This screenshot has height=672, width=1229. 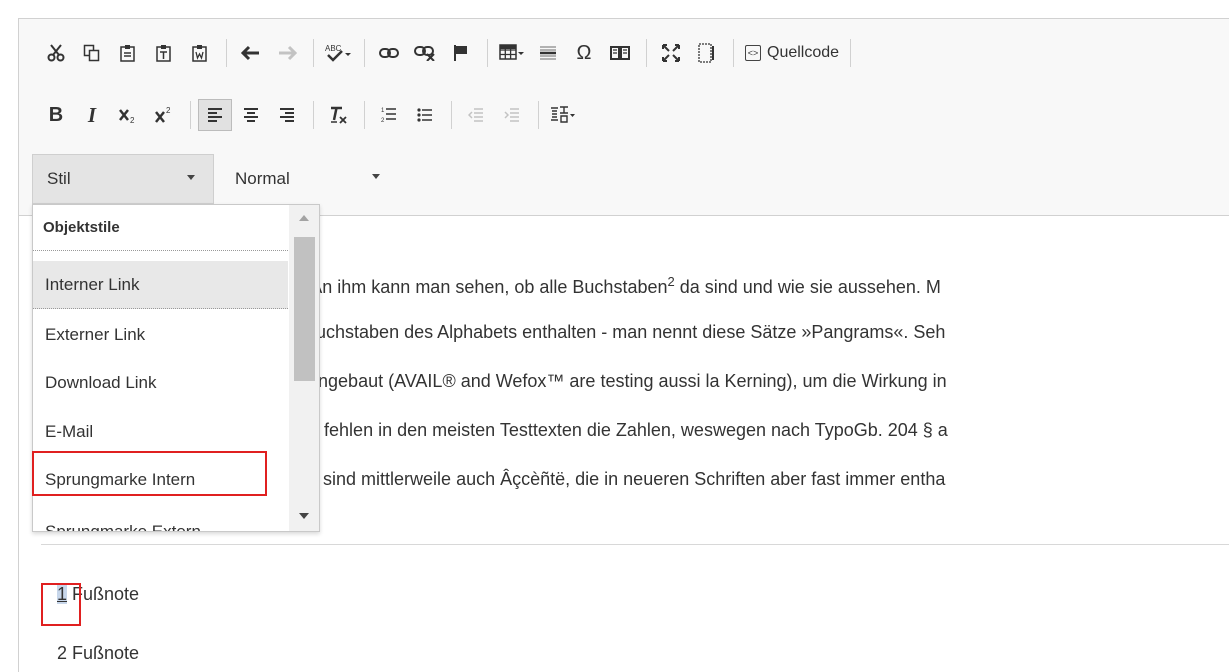 I want to click on outdent-icon, so click(x=476, y=115).